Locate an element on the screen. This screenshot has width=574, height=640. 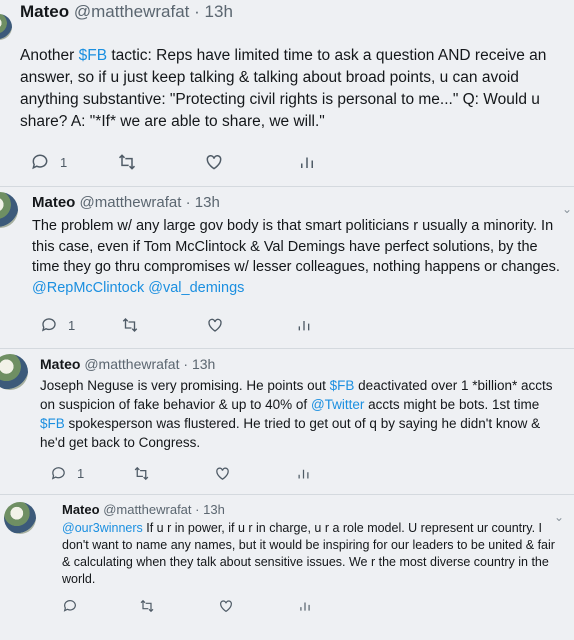
mention-link: @RepMcClintock is located at coordinates (88, 288).